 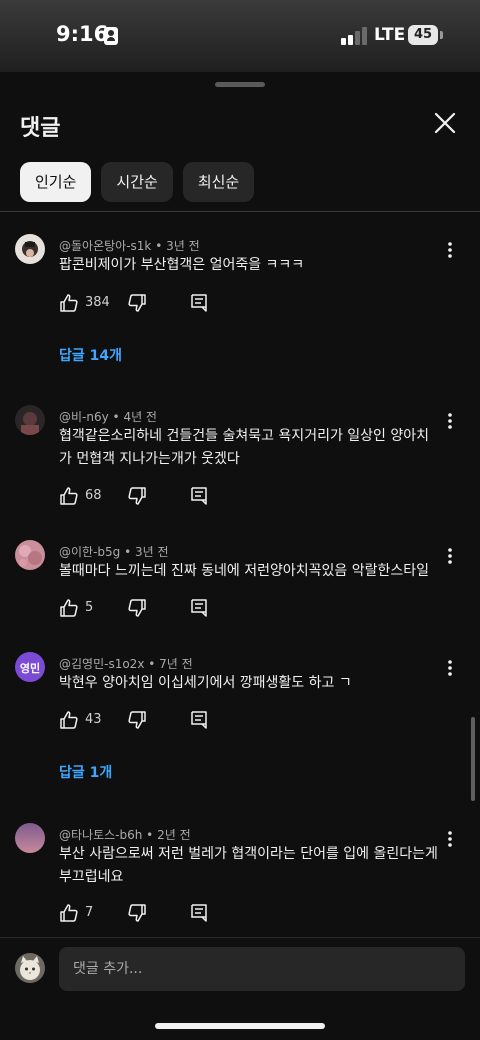 What do you see at coordinates (105, 246) in the screenshot?
I see `comment-author: @돌아온탕아-s1k` at bounding box center [105, 246].